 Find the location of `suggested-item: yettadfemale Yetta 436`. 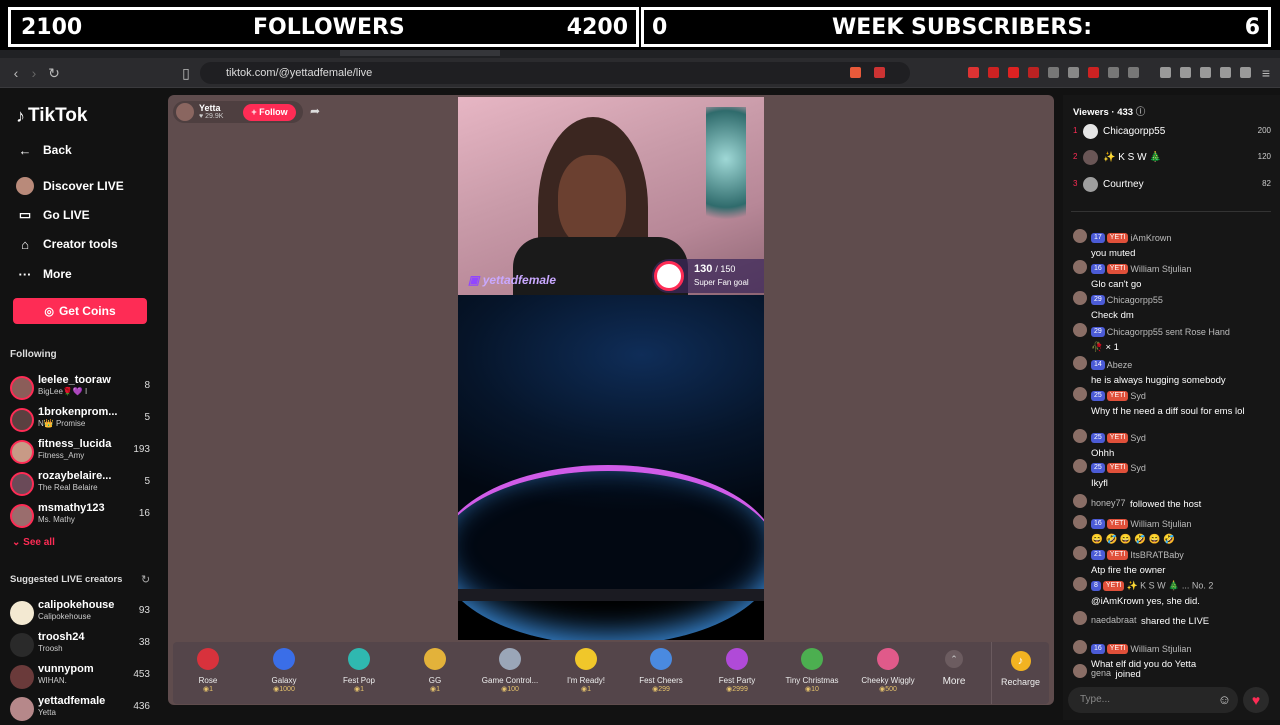

suggested-item: yettadfemale Yetta 436 is located at coordinates (80, 710).